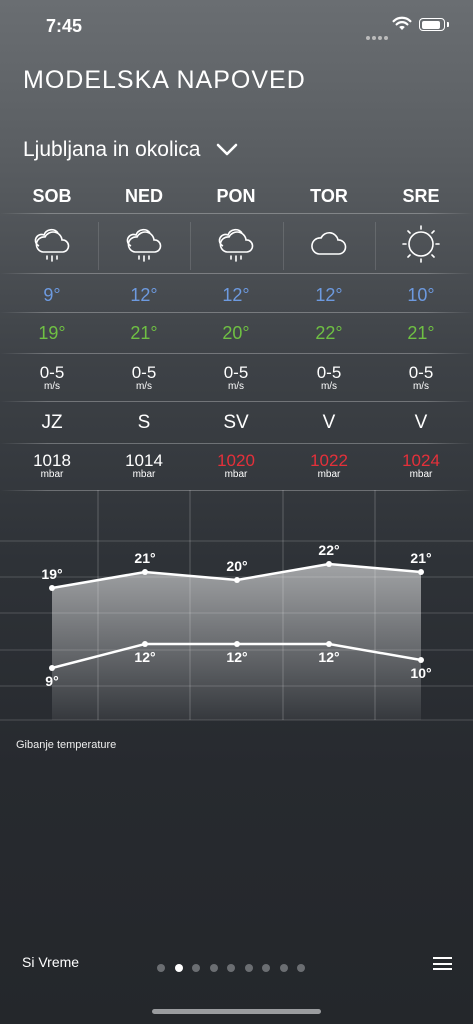 Image resolution: width=473 pixels, height=1024 pixels. Describe the element at coordinates (144, 422) in the screenshot. I see `wind-direction: S` at that location.